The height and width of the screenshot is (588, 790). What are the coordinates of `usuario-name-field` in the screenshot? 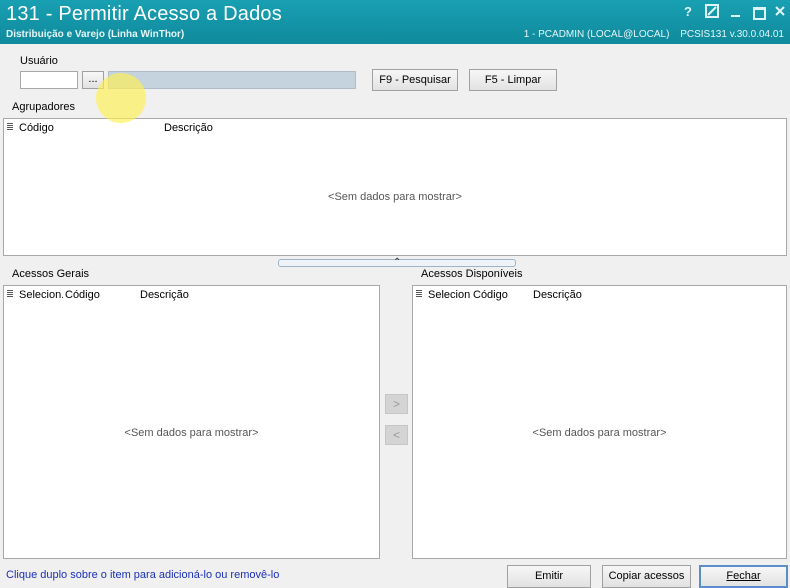 It's located at (232, 80).